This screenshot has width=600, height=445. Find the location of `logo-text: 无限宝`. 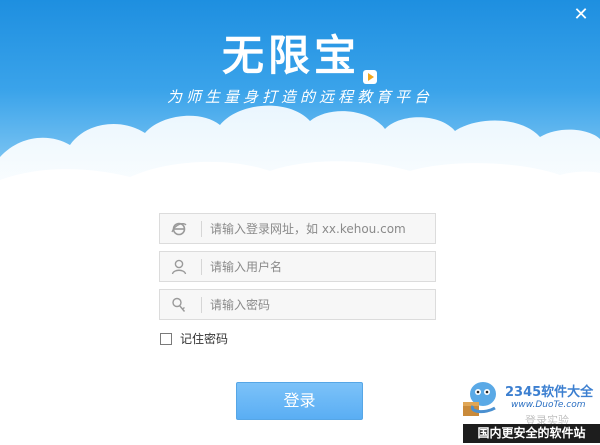

logo-text: 无限宝 is located at coordinates (290, 55).